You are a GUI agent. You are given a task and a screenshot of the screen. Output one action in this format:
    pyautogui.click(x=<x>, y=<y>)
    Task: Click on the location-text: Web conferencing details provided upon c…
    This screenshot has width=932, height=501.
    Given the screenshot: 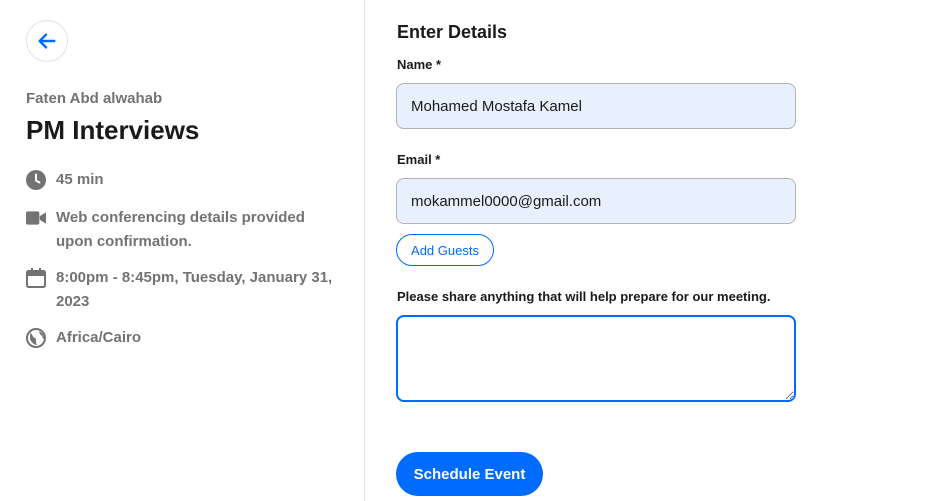 What is the action you would take?
    pyautogui.click(x=180, y=229)
    